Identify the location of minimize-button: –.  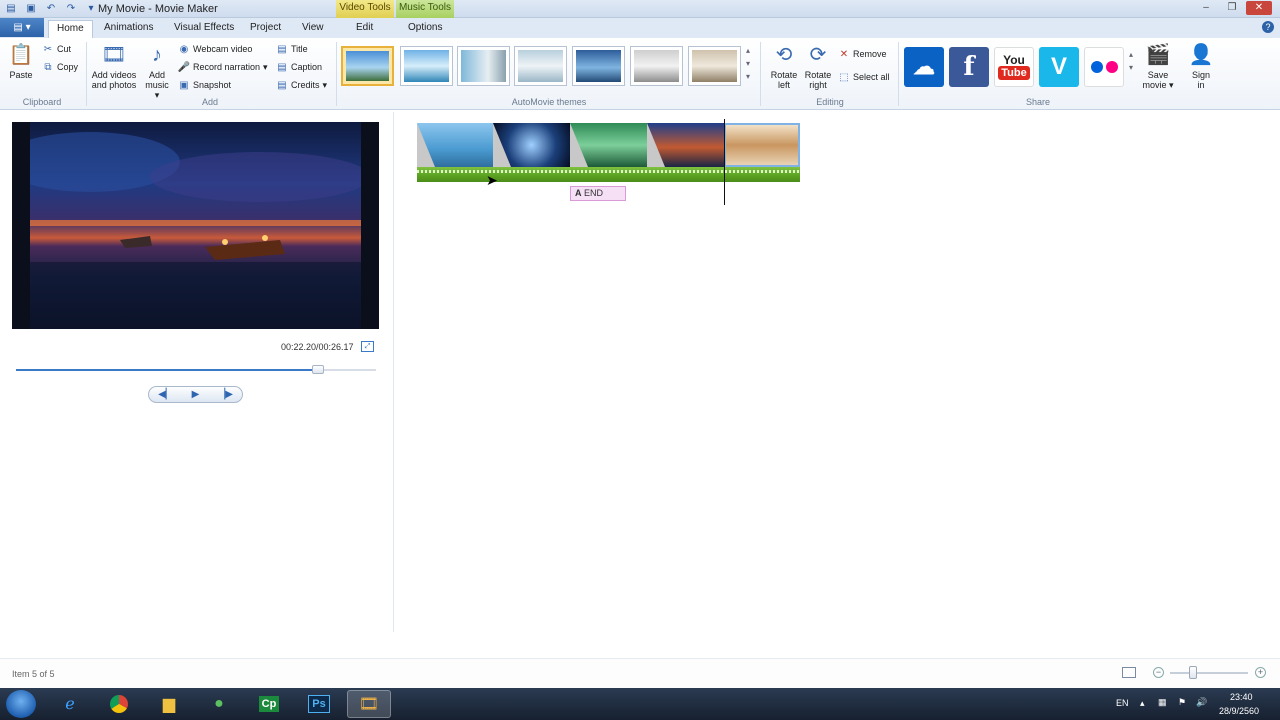
(1206, 8).